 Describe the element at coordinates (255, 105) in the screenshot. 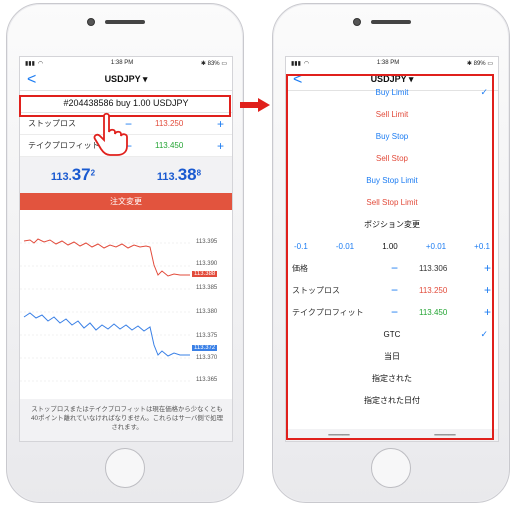

I see `arrow-right-icon` at that location.